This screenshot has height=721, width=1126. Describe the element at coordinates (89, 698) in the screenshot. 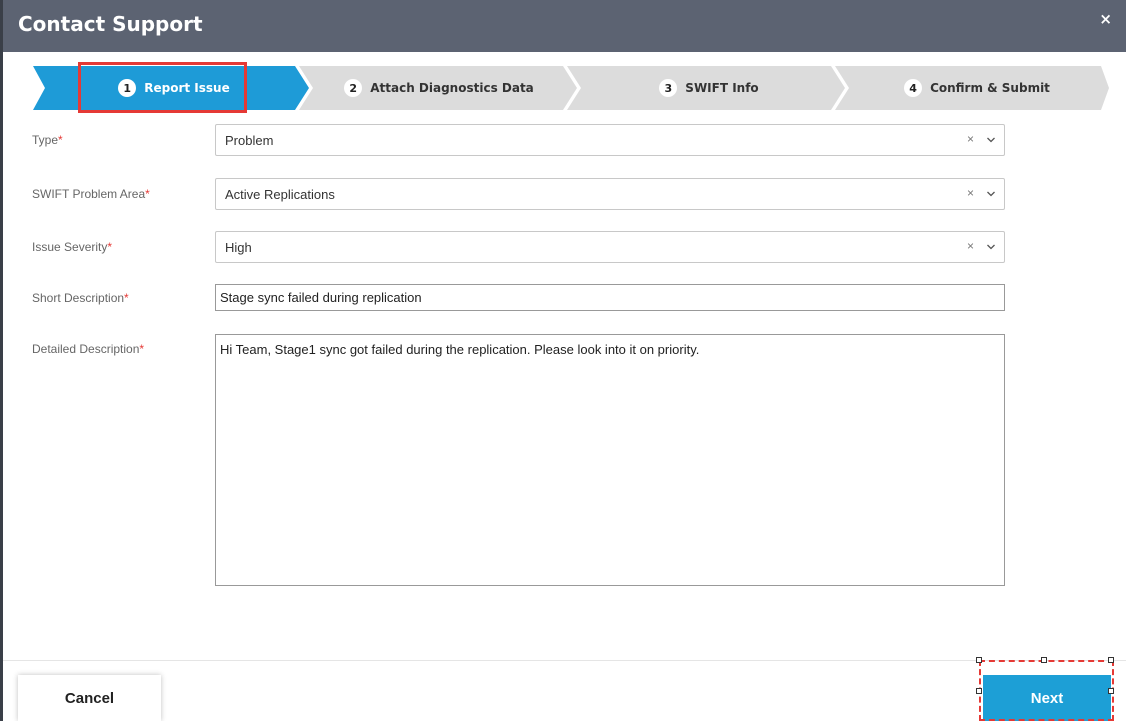

I see `cancel-button: Cancel` at that location.